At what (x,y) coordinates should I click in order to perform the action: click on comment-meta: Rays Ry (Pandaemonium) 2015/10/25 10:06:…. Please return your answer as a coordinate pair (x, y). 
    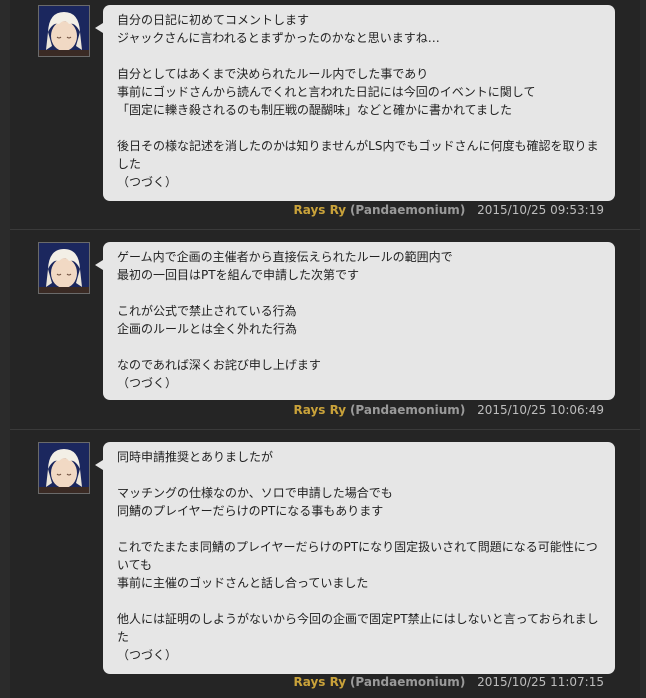
    Looking at the image, I should click on (448, 410).